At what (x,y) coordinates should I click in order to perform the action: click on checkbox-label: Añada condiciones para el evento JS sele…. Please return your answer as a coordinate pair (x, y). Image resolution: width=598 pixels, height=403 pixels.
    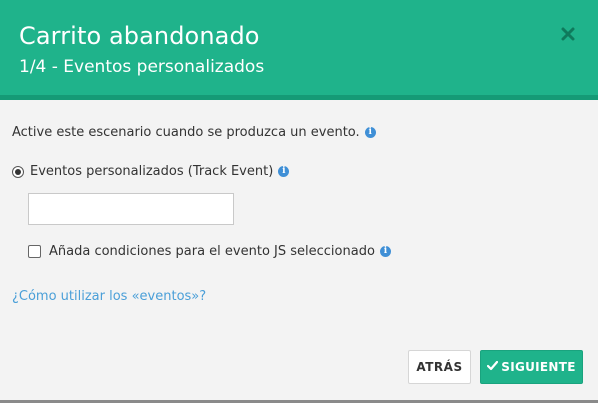
    Looking at the image, I should click on (212, 251).